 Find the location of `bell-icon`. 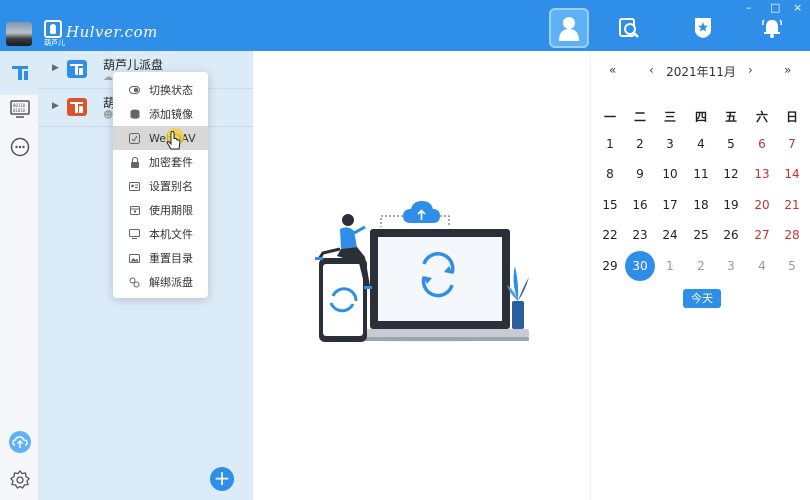

bell-icon is located at coordinates (772, 28).